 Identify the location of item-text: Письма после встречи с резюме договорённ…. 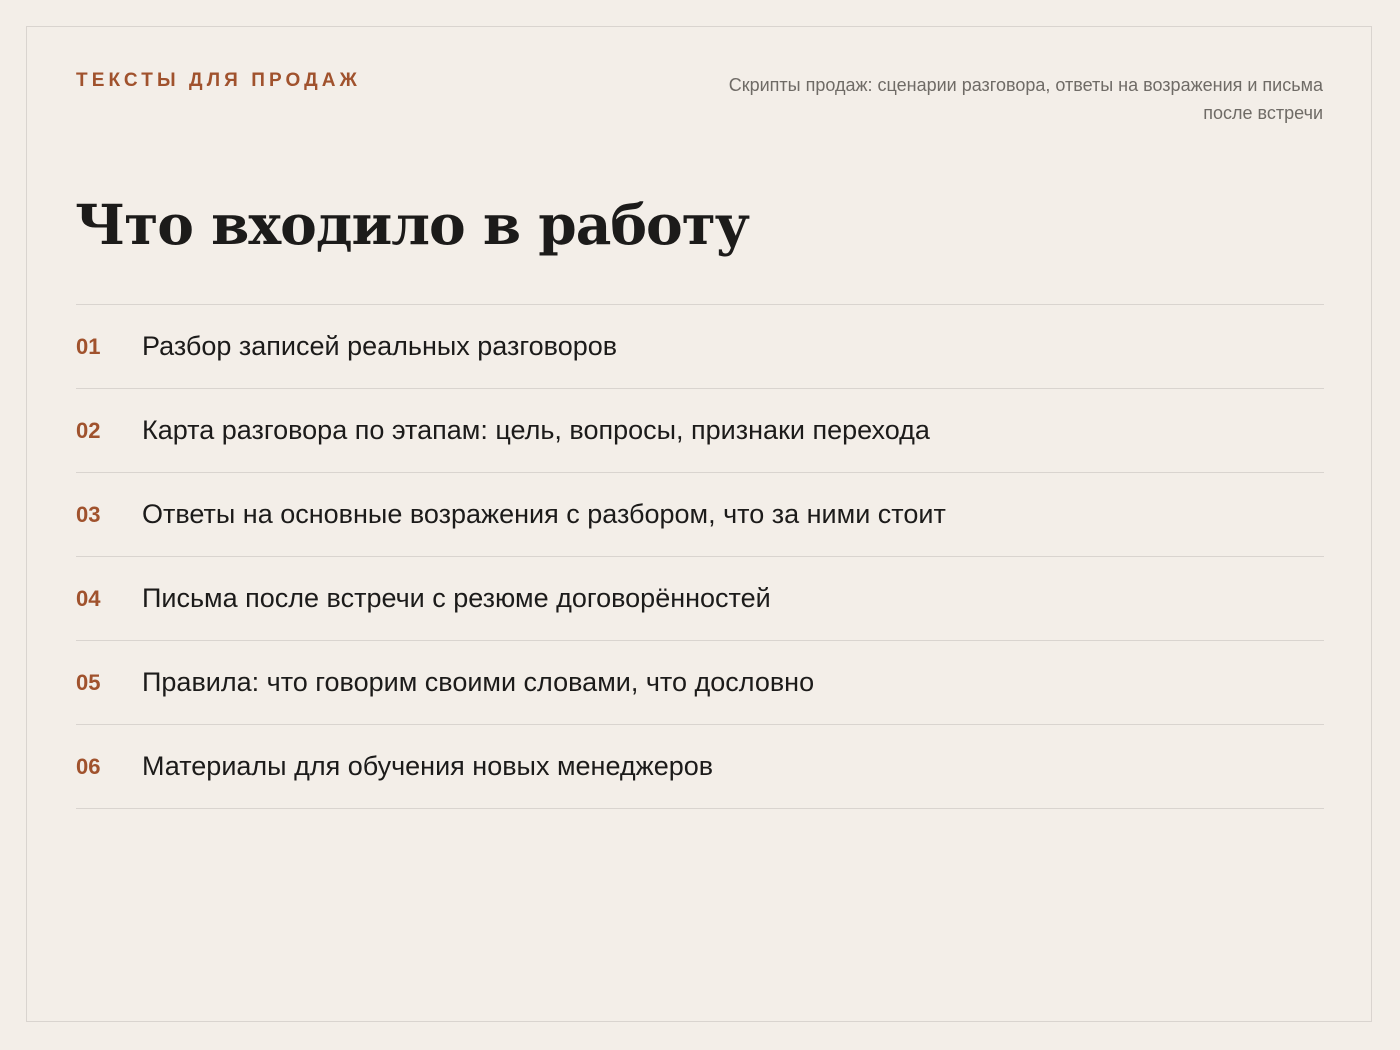
(456, 598).